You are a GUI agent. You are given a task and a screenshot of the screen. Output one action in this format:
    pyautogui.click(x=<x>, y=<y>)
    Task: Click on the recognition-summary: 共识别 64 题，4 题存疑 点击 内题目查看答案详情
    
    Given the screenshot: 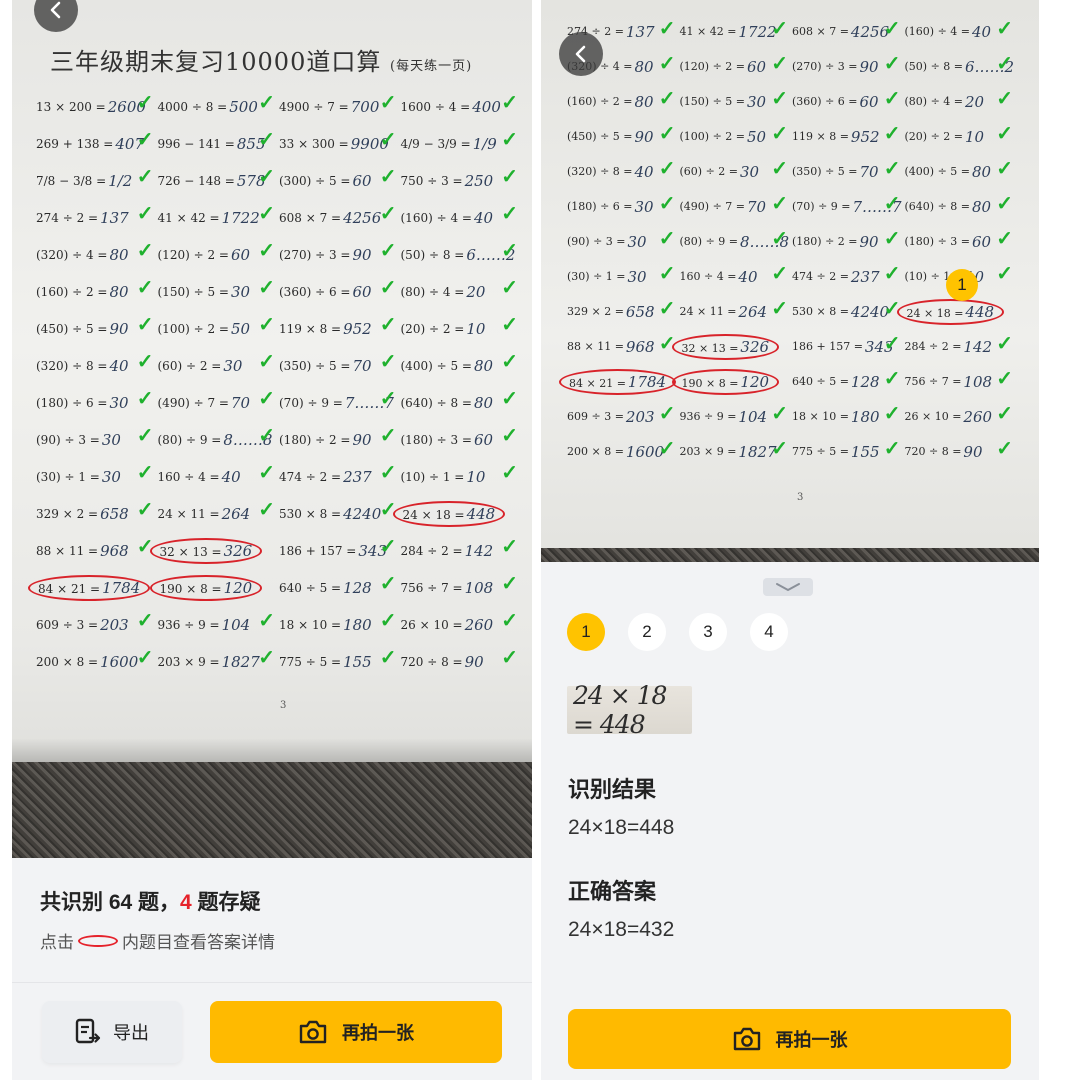 What is the action you would take?
    pyautogui.click(x=157, y=919)
    